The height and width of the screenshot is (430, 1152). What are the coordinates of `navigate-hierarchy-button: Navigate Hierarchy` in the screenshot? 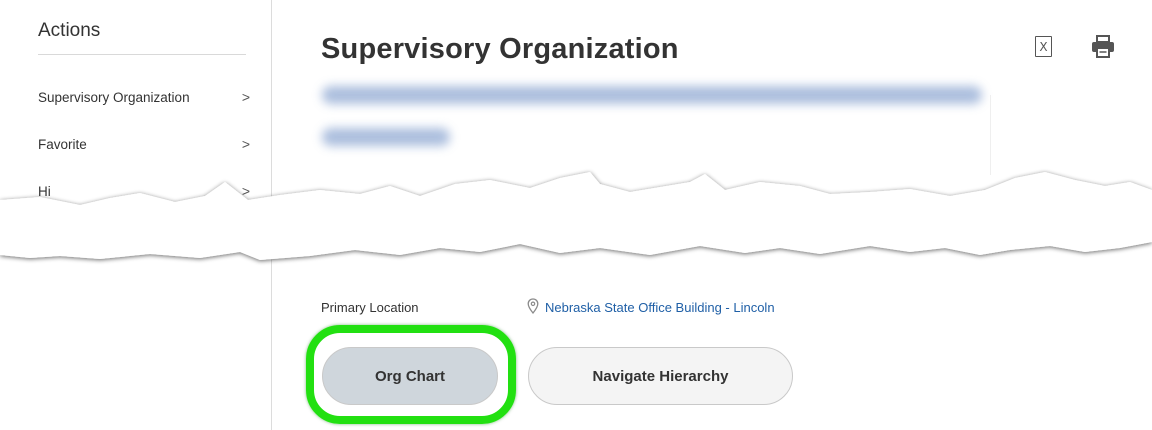 It's located at (660, 376).